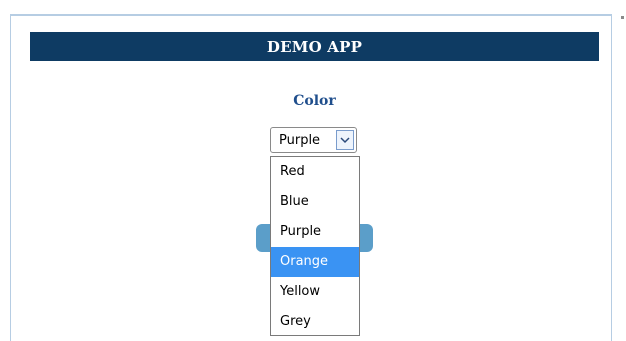  Describe the element at coordinates (315, 292) in the screenshot. I see `color-option-yellow: Yellow` at that location.